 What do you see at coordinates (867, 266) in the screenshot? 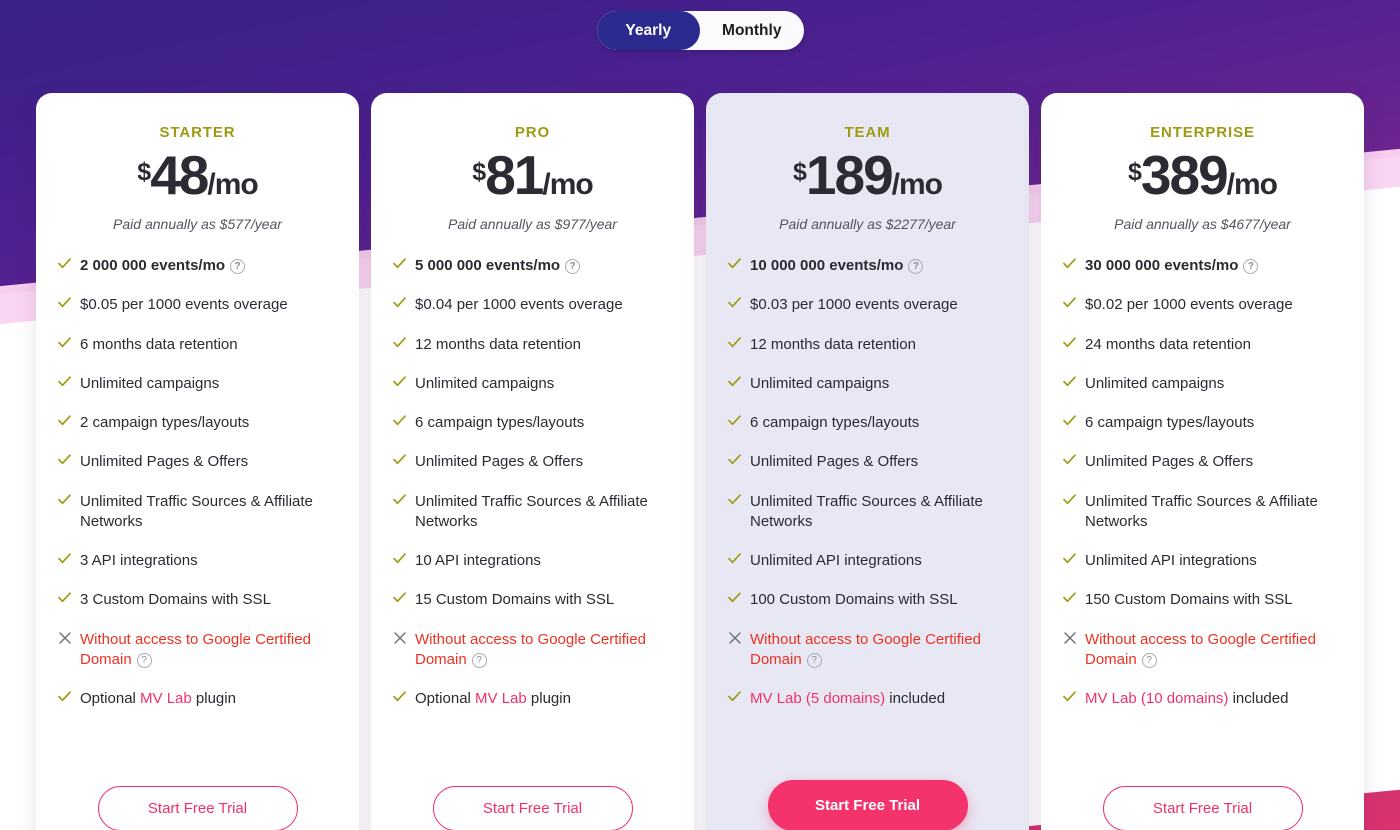
I see `feature-item: 10 000 000 events/mo?` at bounding box center [867, 266].